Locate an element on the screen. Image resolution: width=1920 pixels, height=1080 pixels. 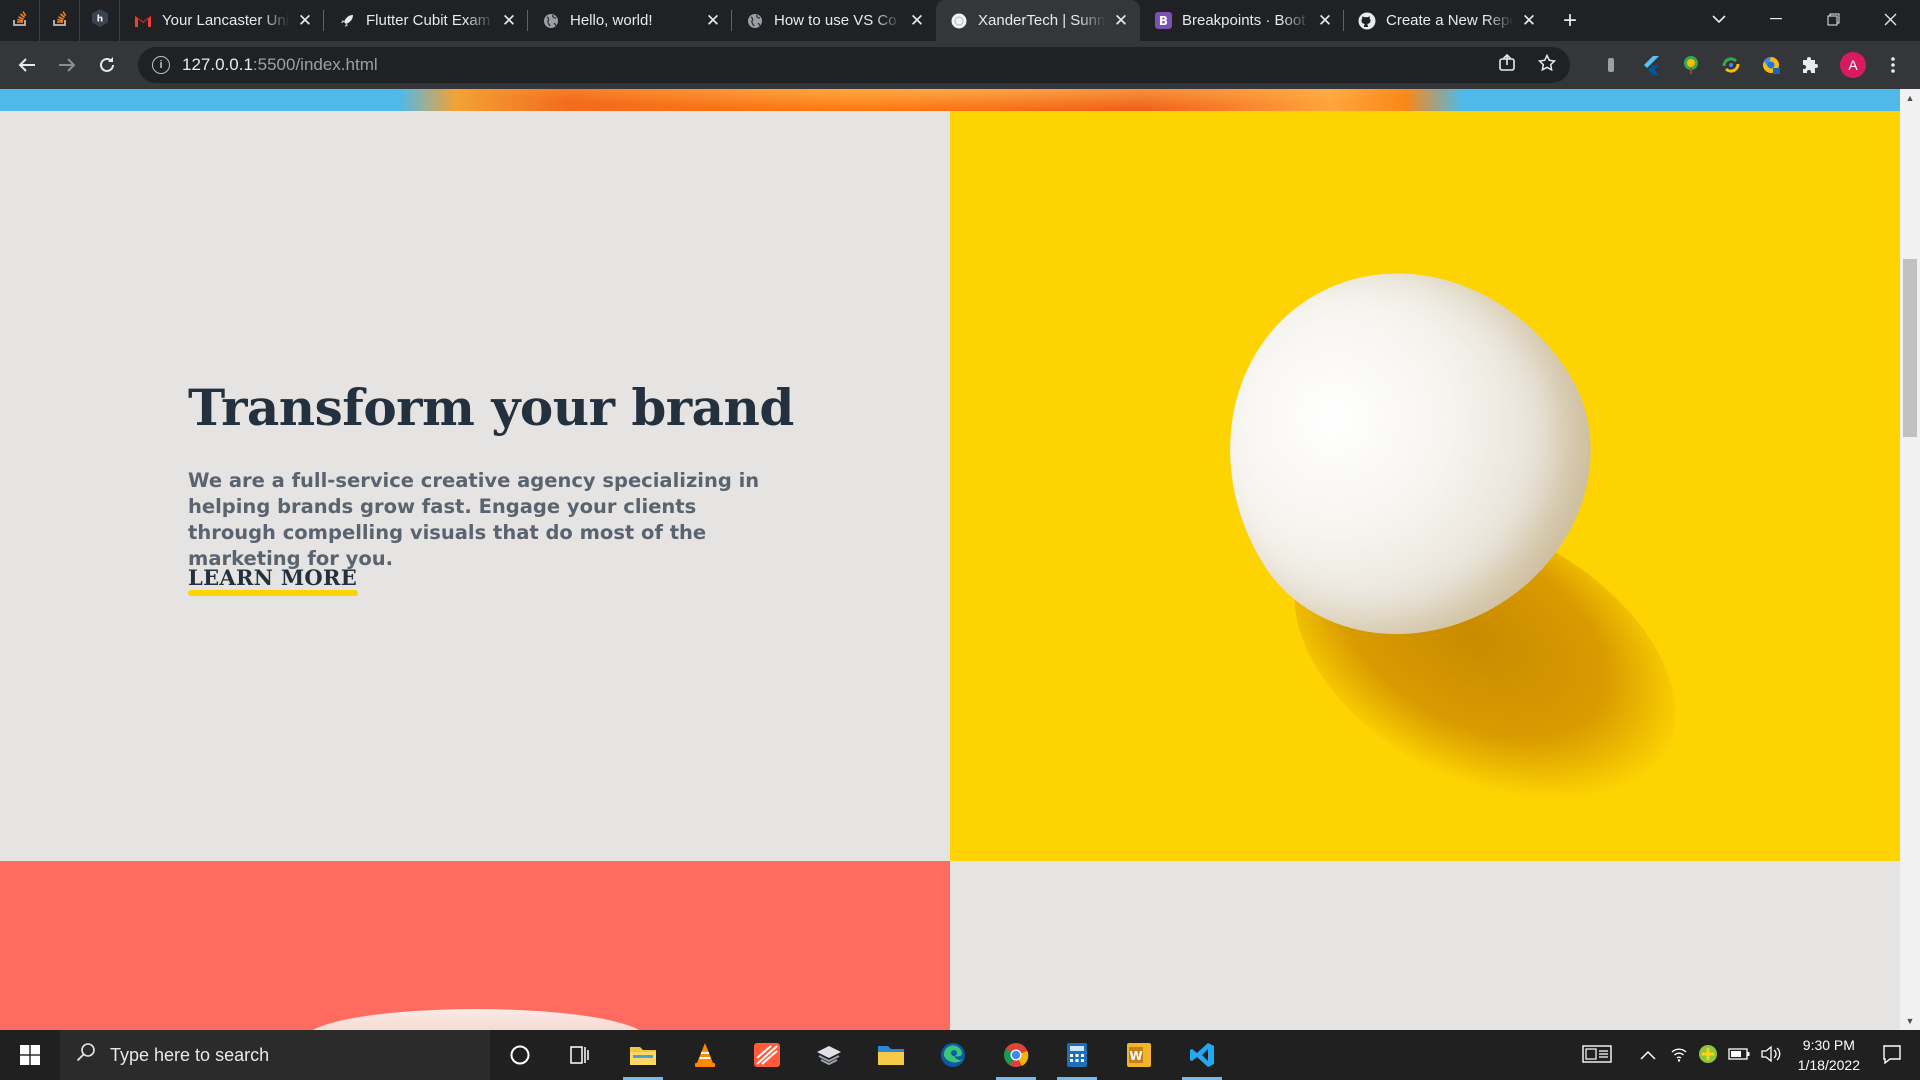
back-button is located at coordinates (27, 65).